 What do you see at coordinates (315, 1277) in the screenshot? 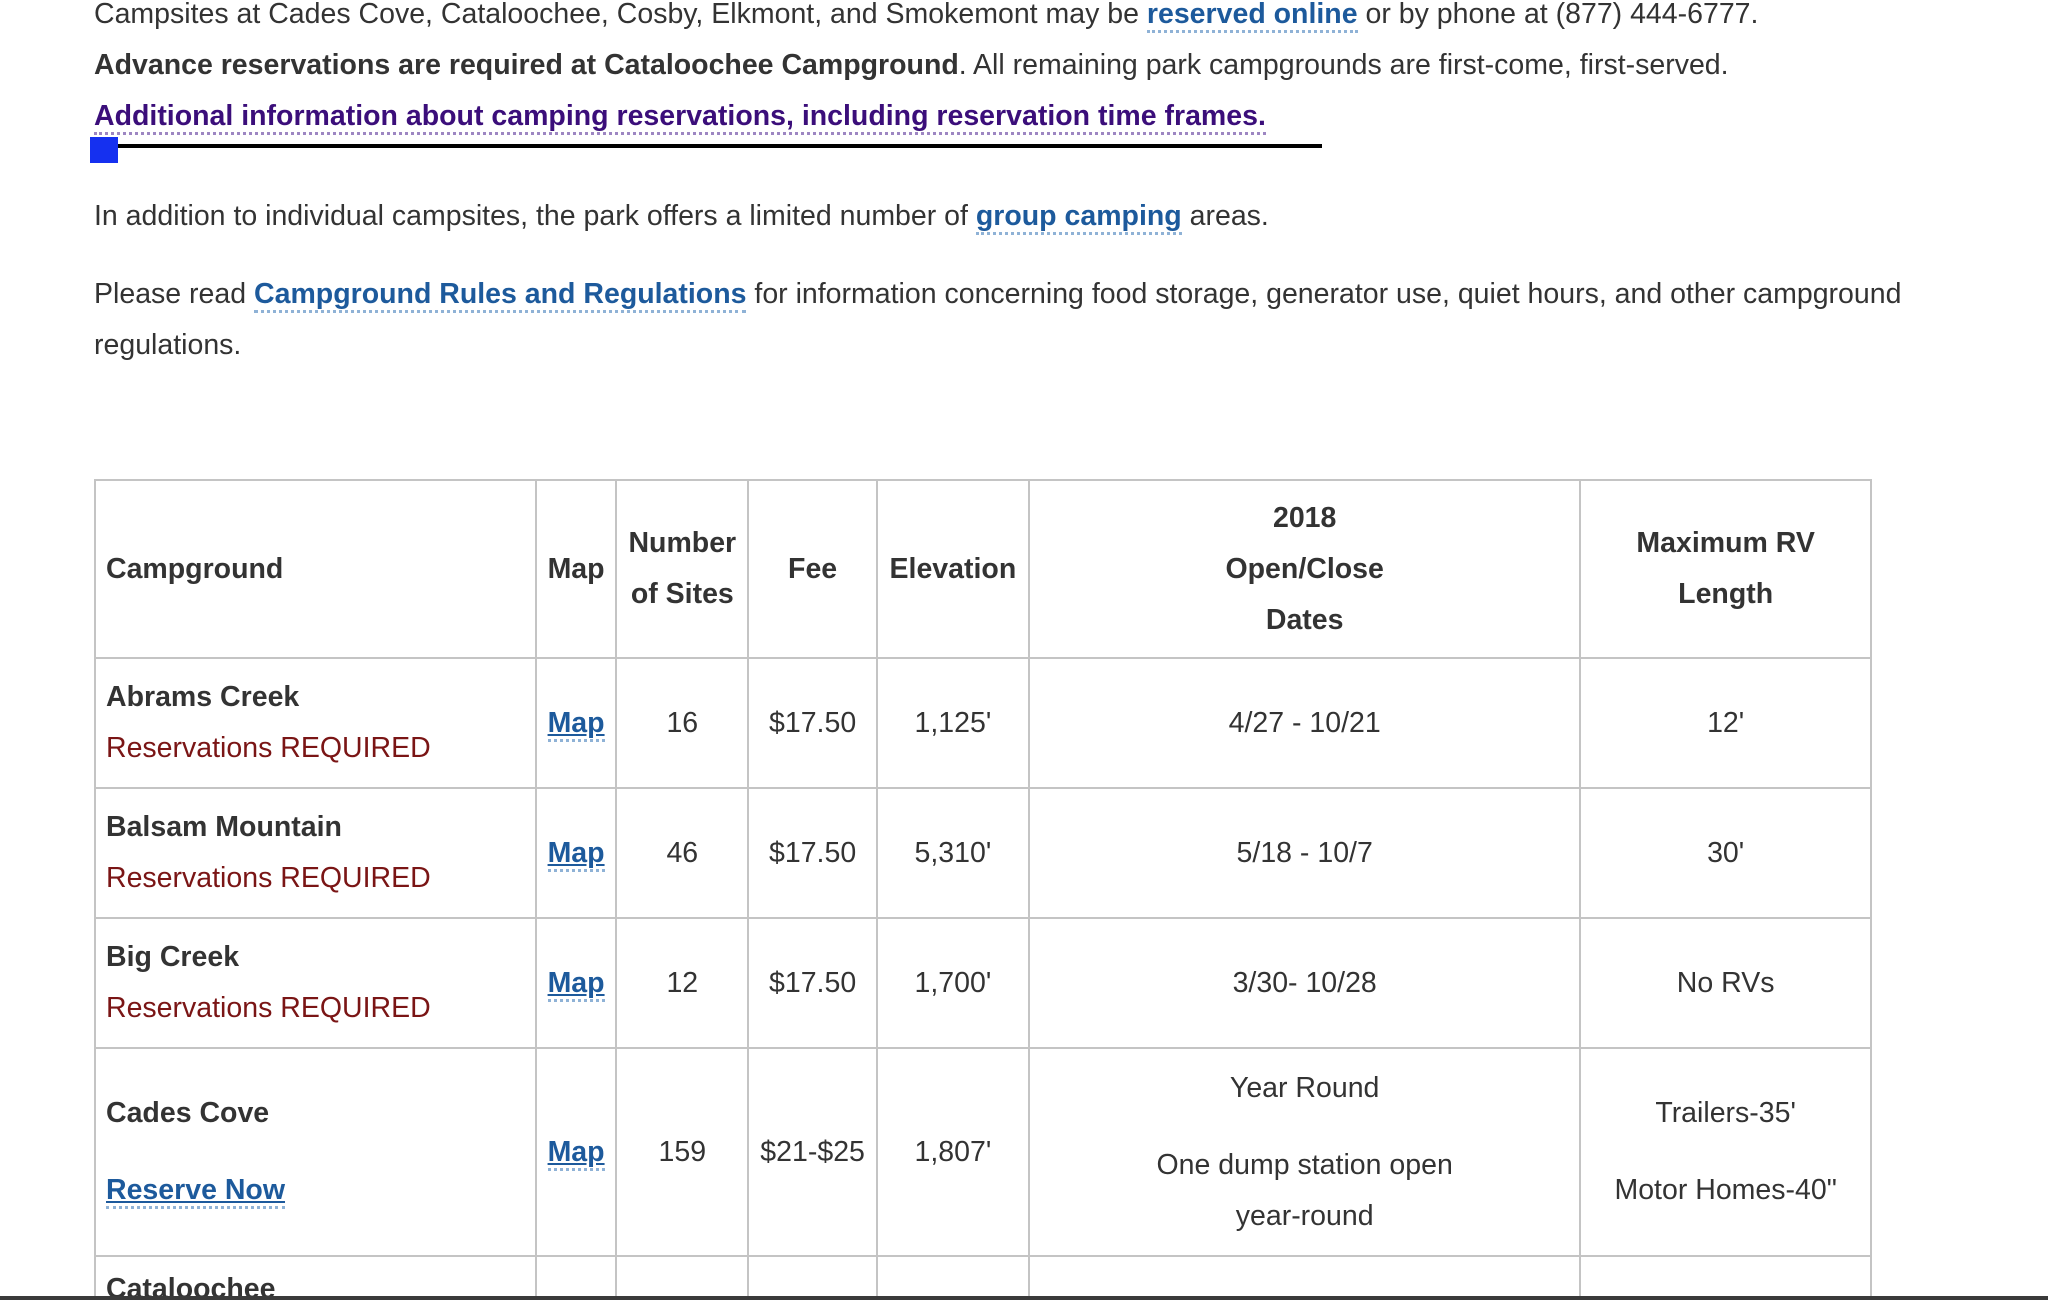
I see `campground-cell: Cataloochee` at bounding box center [315, 1277].